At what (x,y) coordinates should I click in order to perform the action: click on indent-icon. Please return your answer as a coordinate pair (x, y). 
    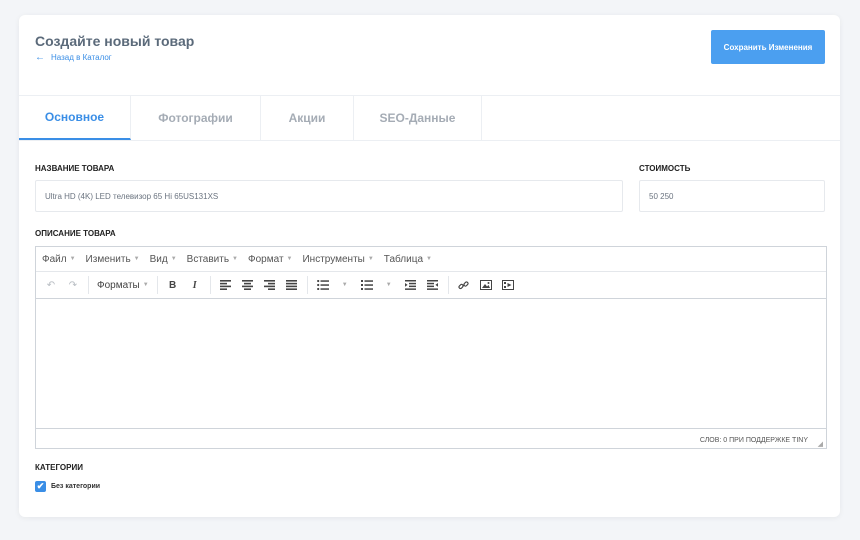
    Looking at the image, I should click on (433, 285).